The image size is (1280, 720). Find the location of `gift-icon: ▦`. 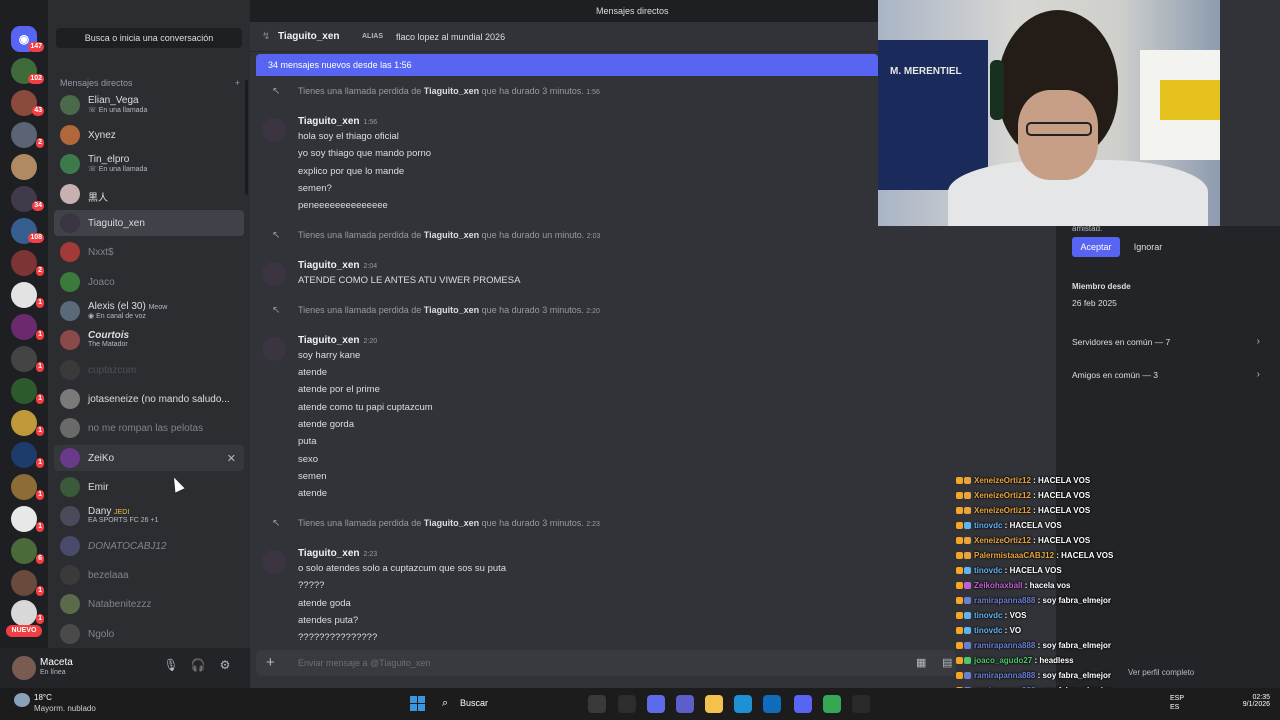

gift-icon: ▦ is located at coordinates (921, 662).